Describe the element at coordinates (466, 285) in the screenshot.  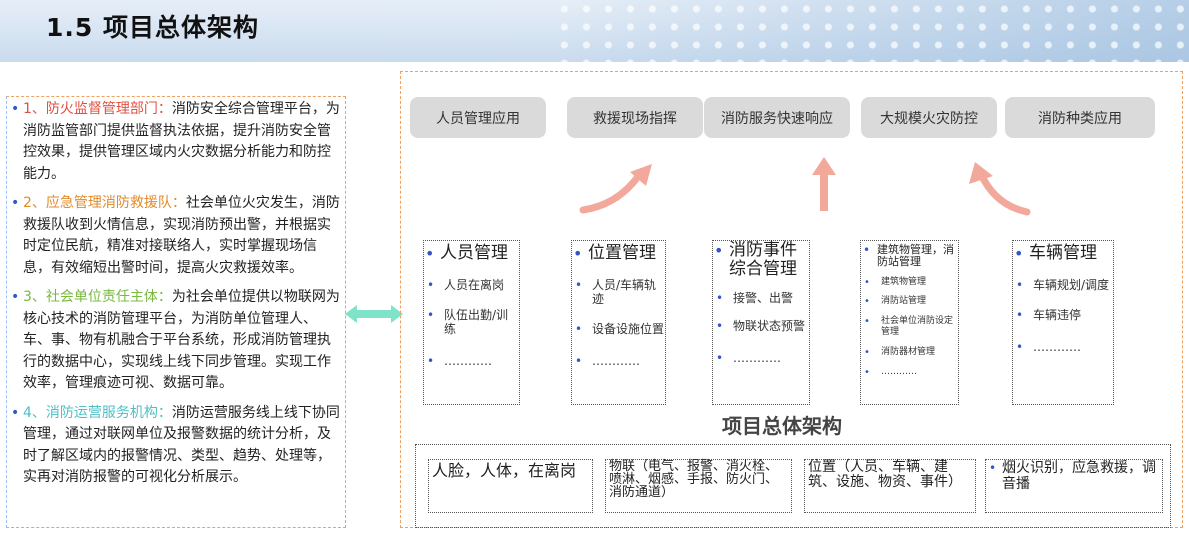
I see `module-item: • 人员在离岗` at that location.